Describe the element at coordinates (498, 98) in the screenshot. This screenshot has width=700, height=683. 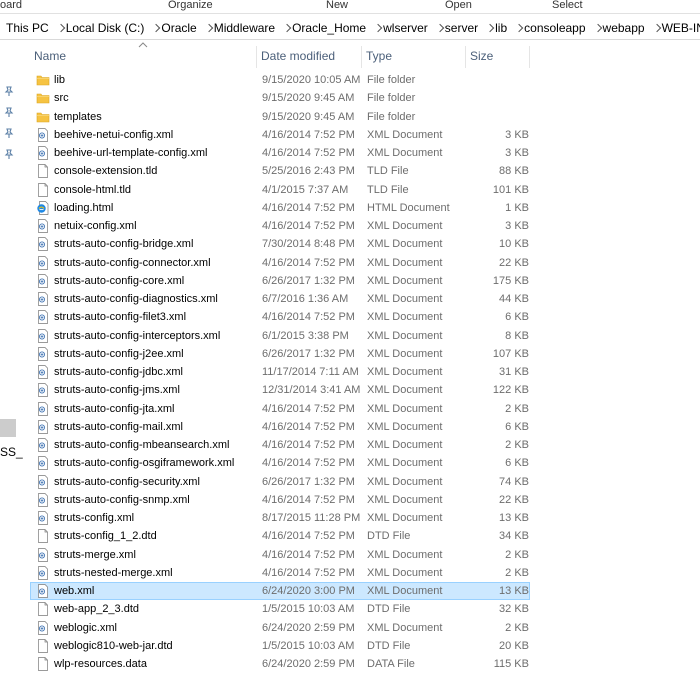
I see `file-size` at that location.